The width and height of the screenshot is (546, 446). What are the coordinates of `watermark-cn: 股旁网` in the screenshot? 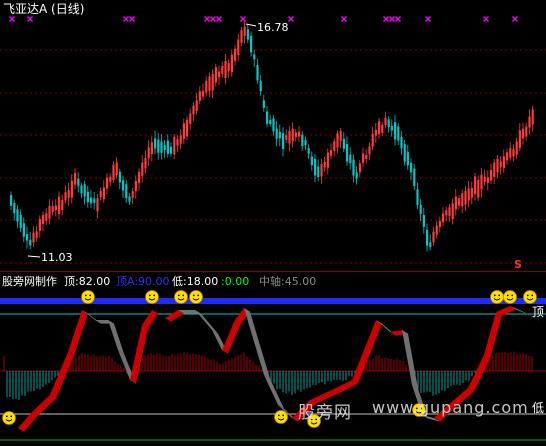 It's located at (325, 413).